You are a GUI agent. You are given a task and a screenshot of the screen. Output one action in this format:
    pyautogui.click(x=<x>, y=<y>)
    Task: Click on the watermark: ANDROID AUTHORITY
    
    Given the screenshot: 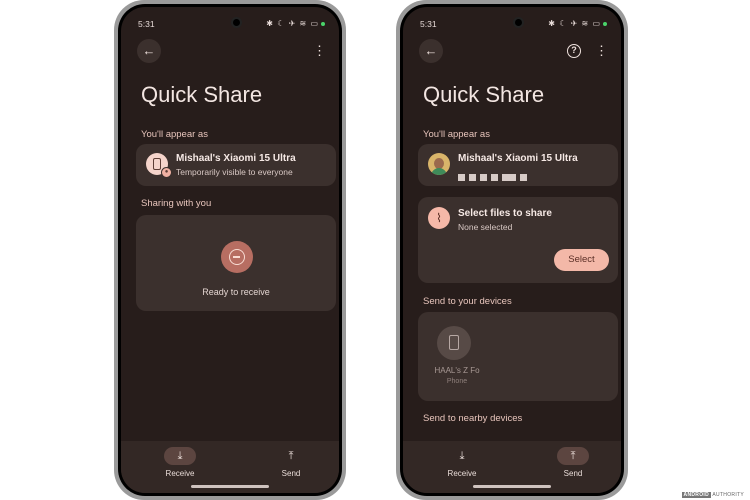 What is the action you would take?
    pyautogui.click(x=712, y=495)
    